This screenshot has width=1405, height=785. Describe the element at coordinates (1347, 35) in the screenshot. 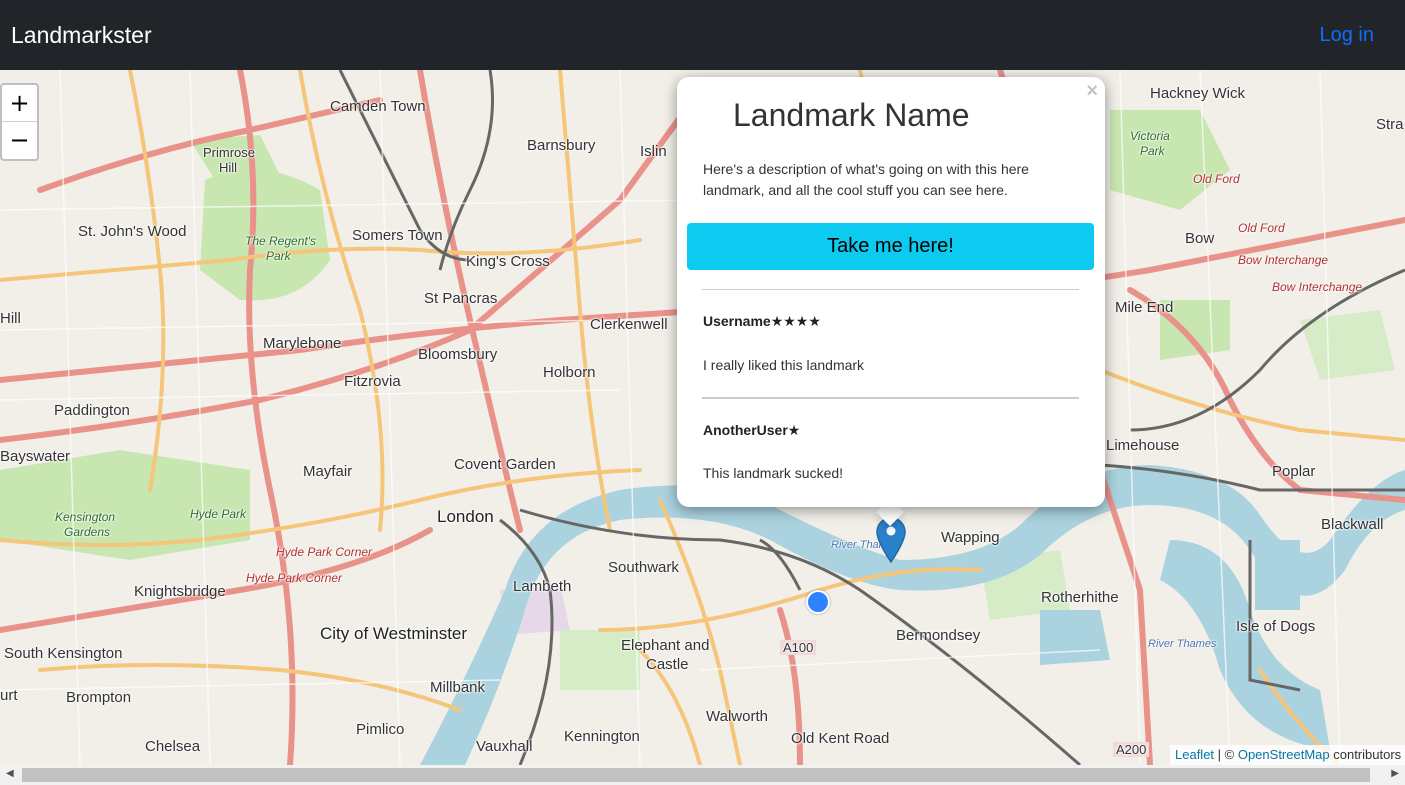

I see `login-link: Log in` at that location.